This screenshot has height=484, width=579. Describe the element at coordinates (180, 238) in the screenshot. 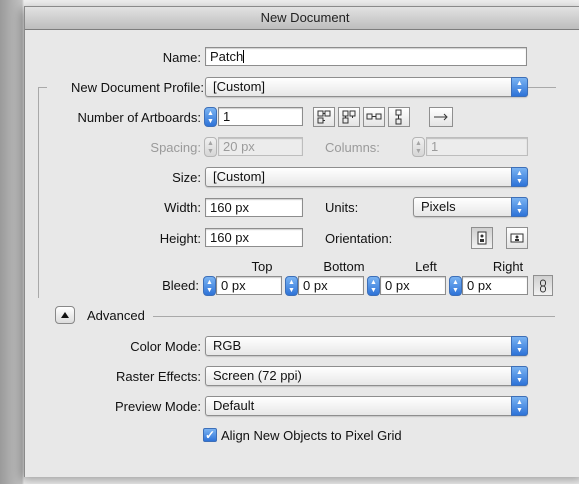

I see `height-label: Height:` at that location.